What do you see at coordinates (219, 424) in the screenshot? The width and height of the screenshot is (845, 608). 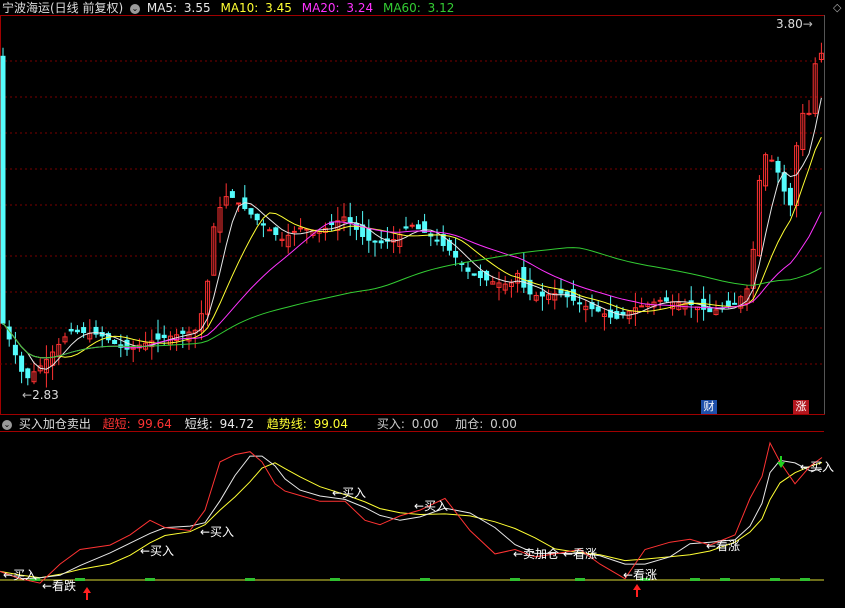 I see `short-line-readout: 短线: 94.72` at bounding box center [219, 424].